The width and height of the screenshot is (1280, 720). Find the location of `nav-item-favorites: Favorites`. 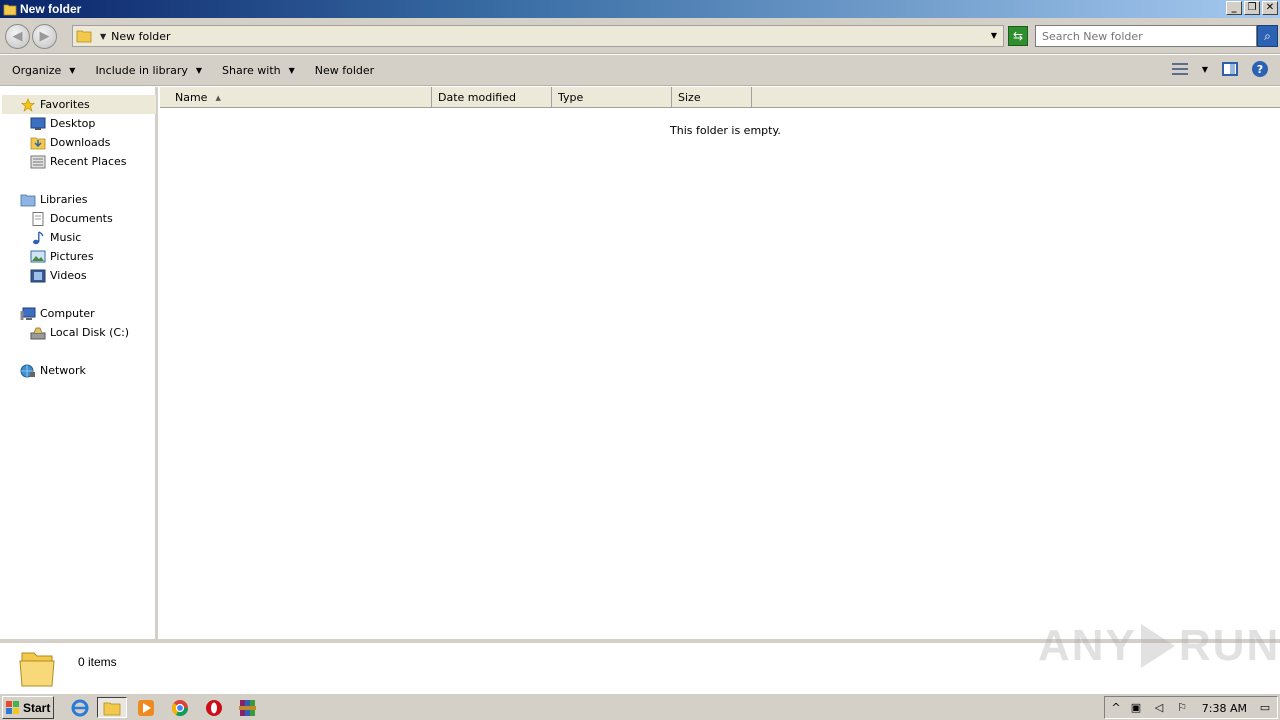

nav-item-favorites: Favorites is located at coordinates (79, 104).